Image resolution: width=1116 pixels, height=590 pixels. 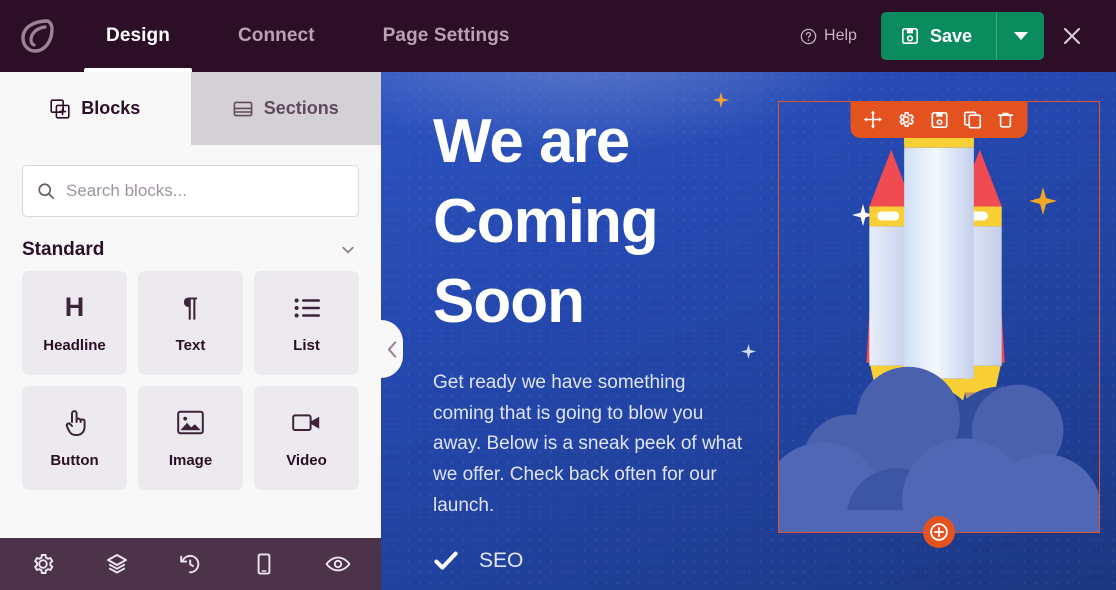 What do you see at coordinates (191, 423) in the screenshot?
I see `image-icon` at bounding box center [191, 423].